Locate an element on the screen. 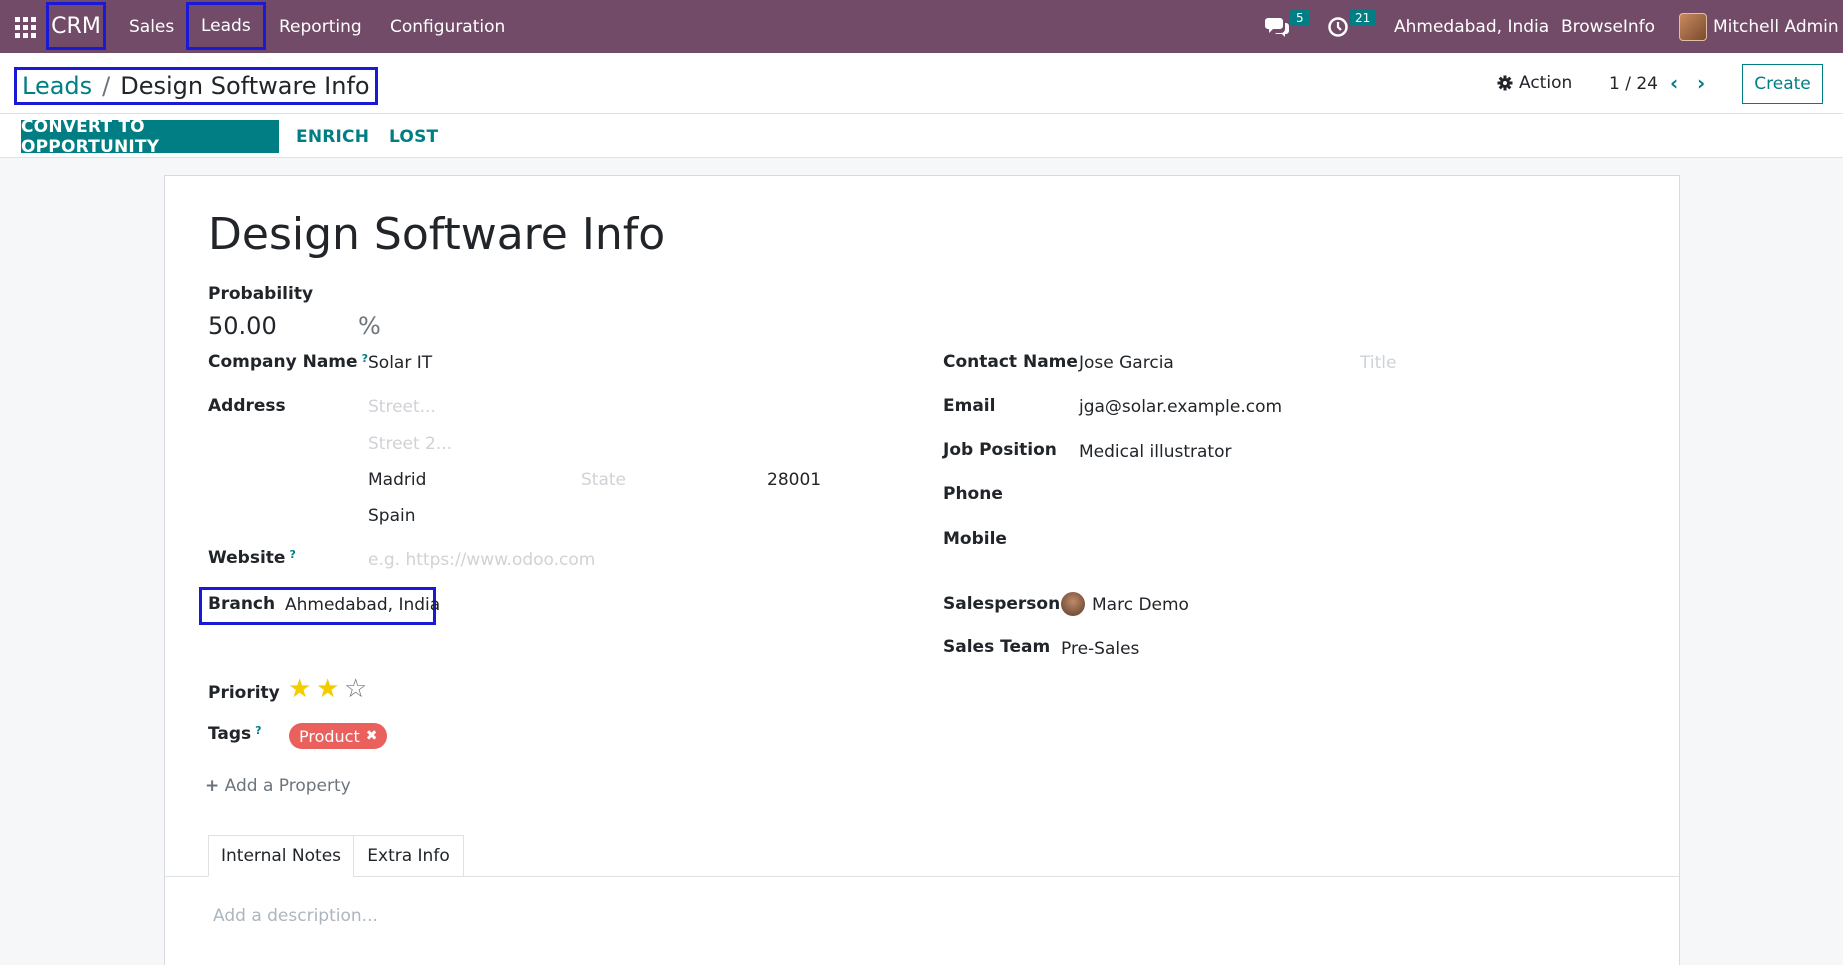 This screenshot has height=965, width=1843. website-field: e.g. https://www.odoo.com is located at coordinates (481, 560).